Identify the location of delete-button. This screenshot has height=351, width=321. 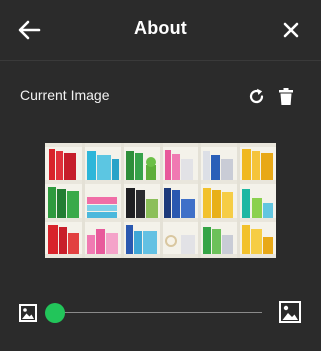
(286, 96).